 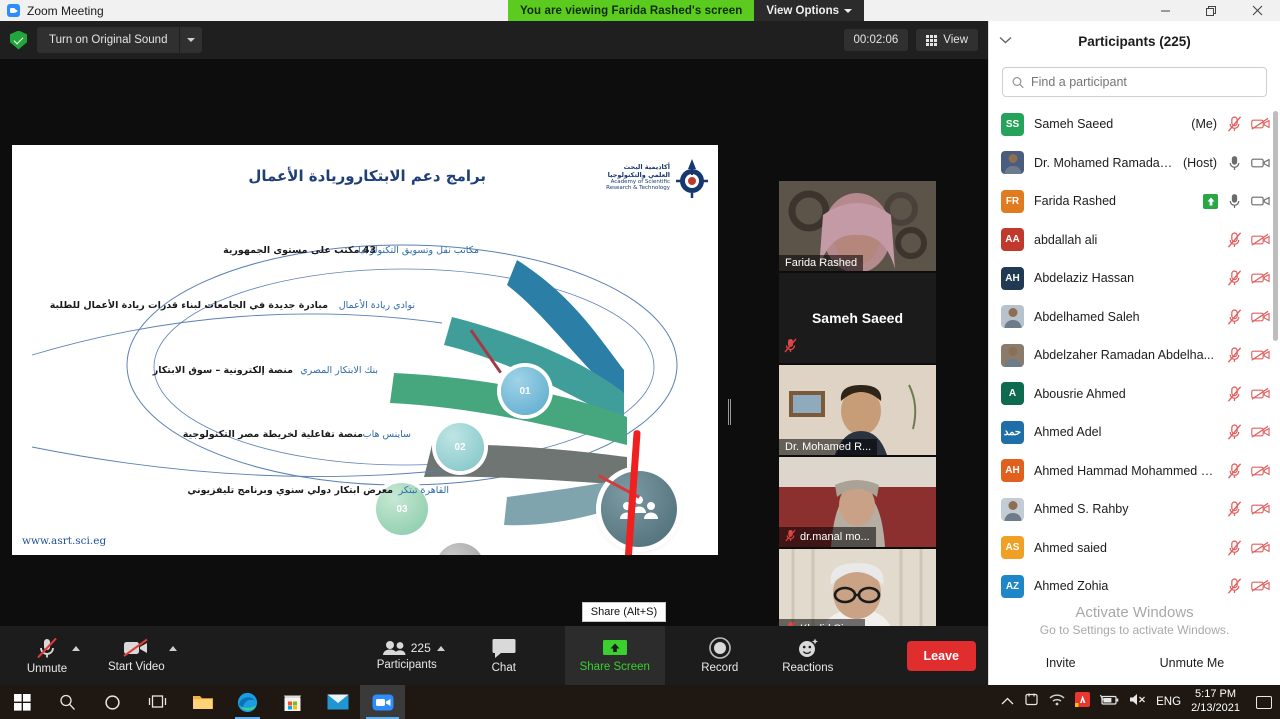 What do you see at coordinates (18, 40) in the screenshot?
I see `shield-check-icon` at bounding box center [18, 40].